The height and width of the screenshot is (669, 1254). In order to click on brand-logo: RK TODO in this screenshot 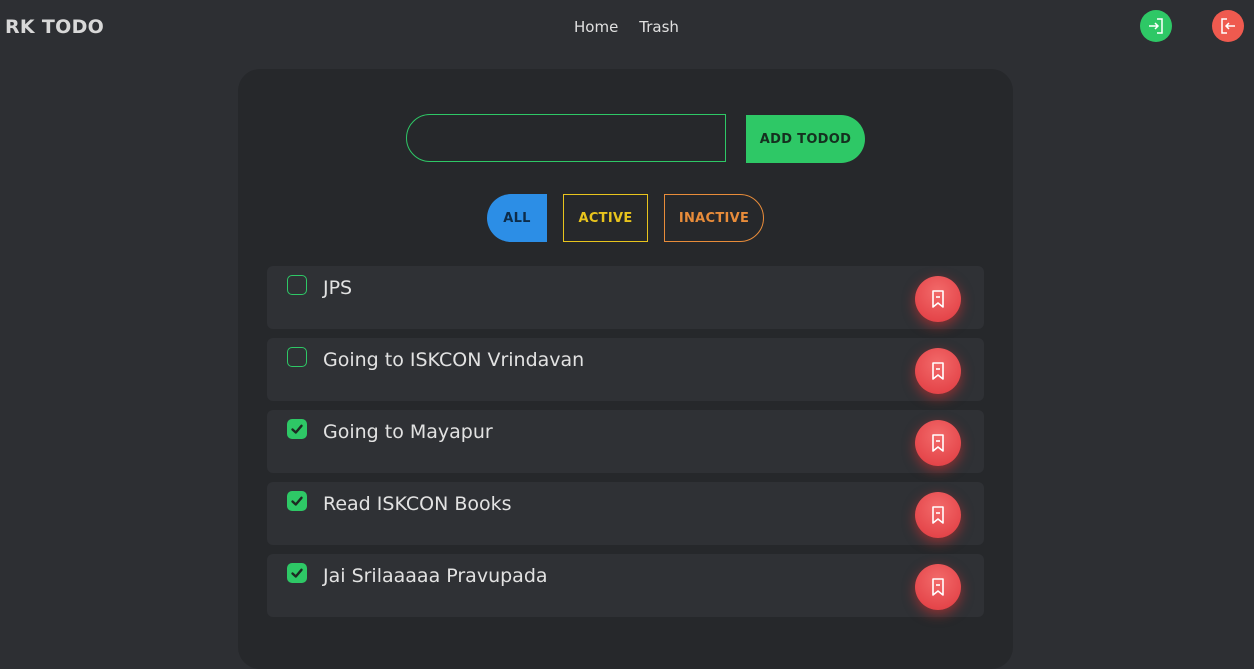, I will do `click(54, 27)`.